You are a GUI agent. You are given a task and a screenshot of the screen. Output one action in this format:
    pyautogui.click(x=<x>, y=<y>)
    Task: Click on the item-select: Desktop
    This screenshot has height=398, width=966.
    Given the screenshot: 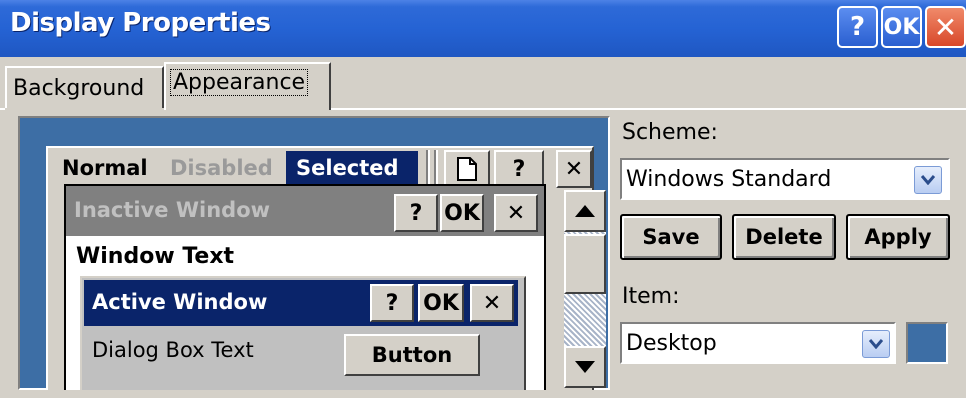 What is the action you would take?
    pyautogui.click(x=758, y=343)
    